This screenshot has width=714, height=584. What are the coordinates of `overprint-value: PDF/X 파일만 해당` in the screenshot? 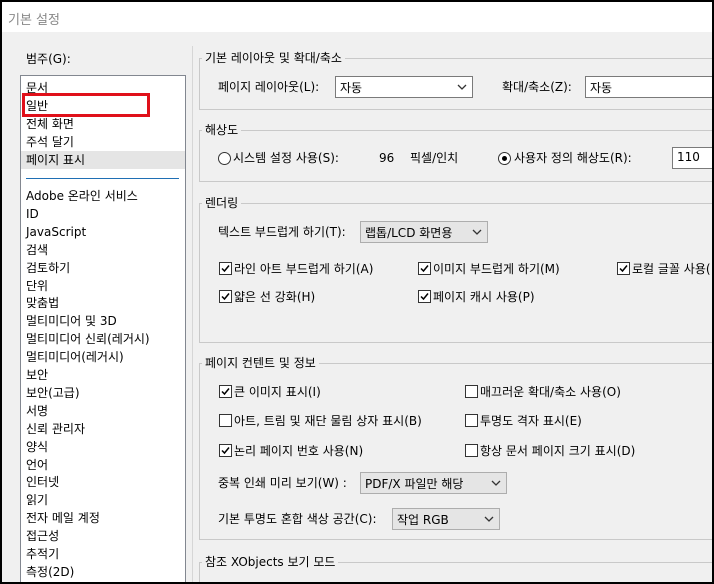 It's located at (414, 484).